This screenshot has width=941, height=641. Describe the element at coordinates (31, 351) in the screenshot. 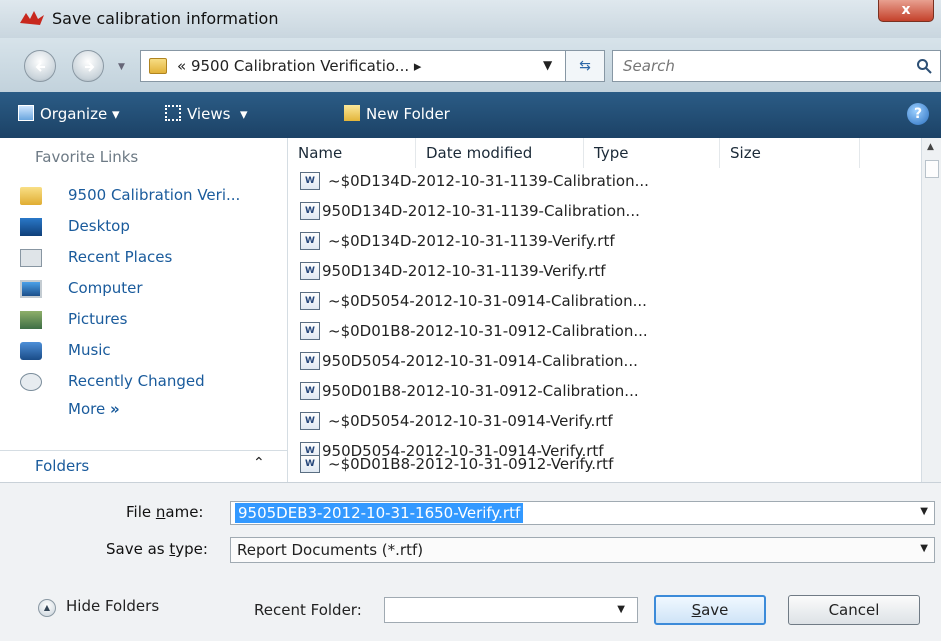

I see `music-icon` at that location.